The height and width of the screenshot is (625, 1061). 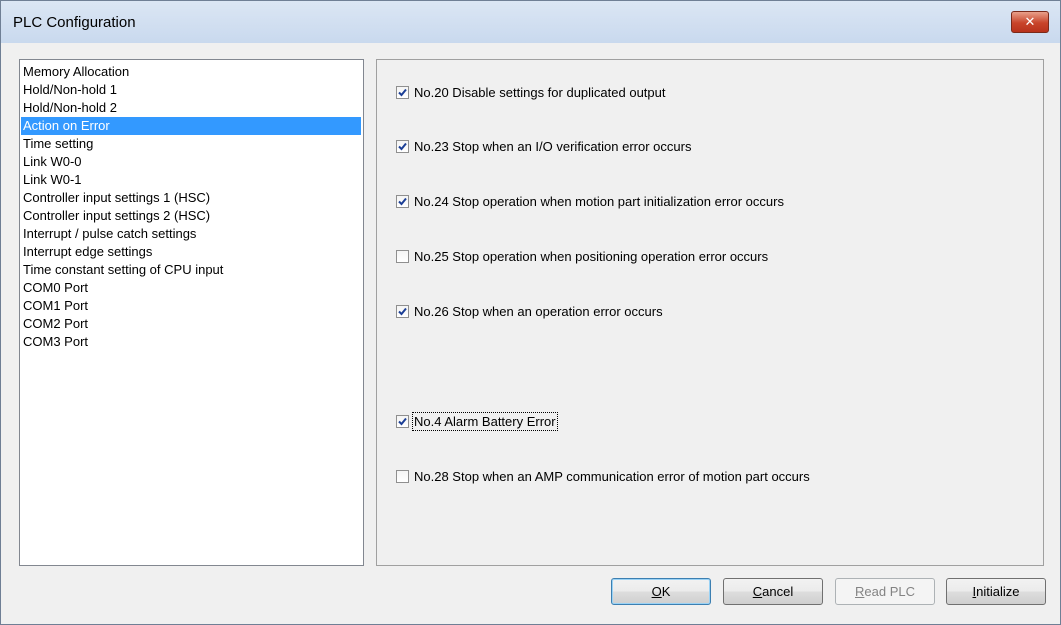 I want to click on sidebar-item: Time setting, so click(x=191, y=144).